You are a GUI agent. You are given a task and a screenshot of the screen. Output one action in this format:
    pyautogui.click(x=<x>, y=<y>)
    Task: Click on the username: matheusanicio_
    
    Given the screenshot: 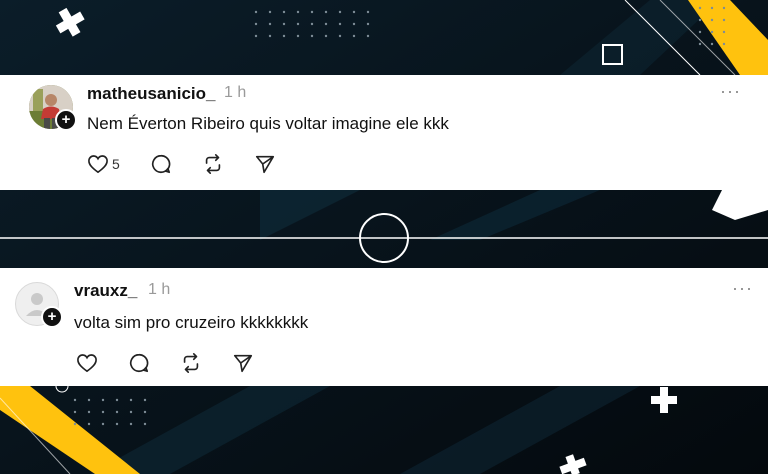 What is the action you would take?
    pyautogui.click(x=151, y=94)
    